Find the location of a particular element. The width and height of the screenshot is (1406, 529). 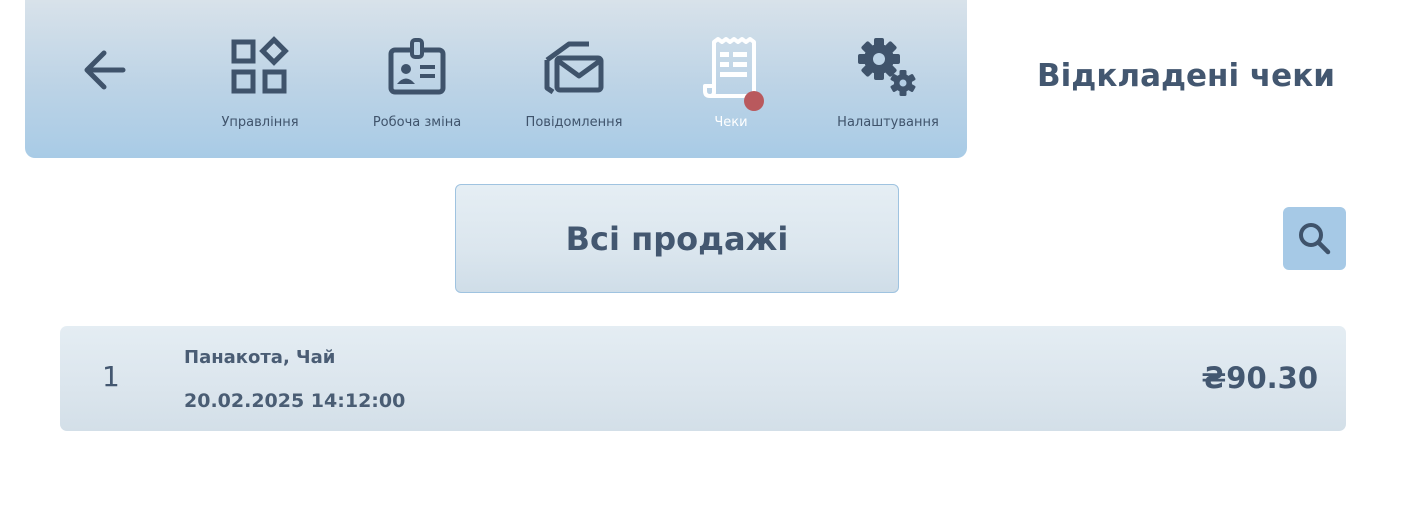

nav-label: Робоча зміна is located at coordinates (417, 122).